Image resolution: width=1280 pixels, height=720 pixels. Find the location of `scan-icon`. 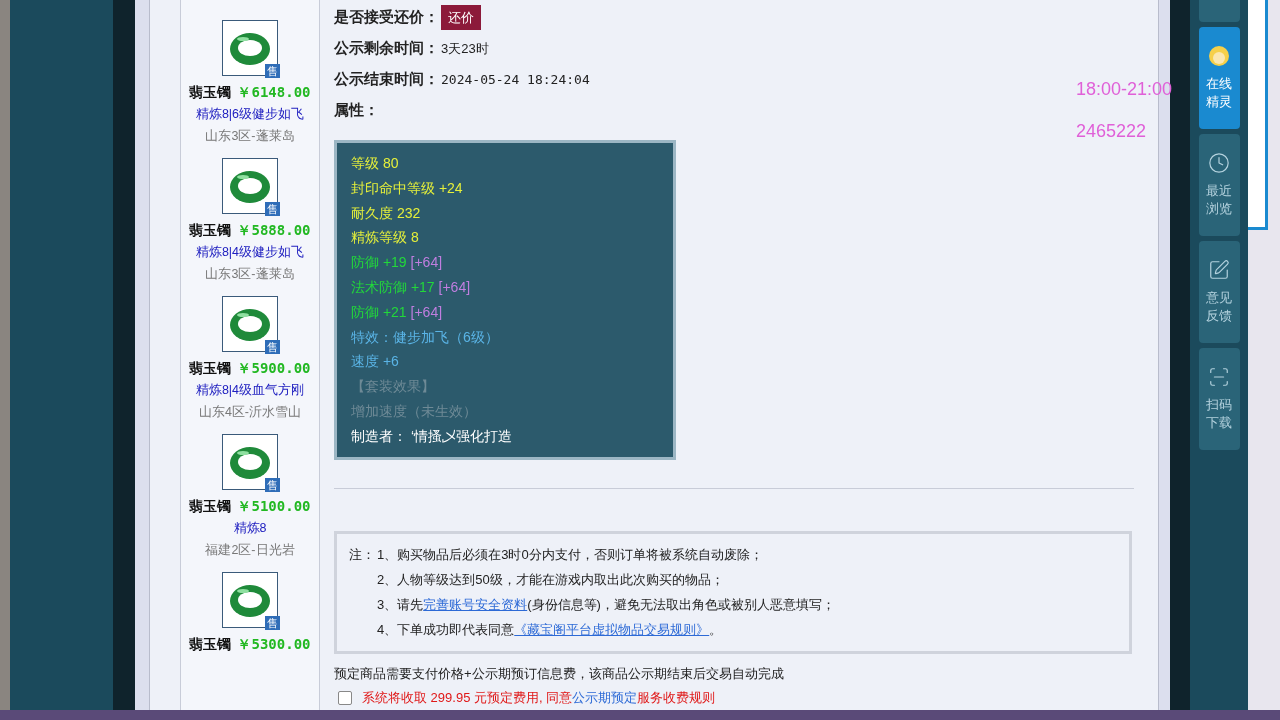

scan-icon is located at coordinates (1219, 377).